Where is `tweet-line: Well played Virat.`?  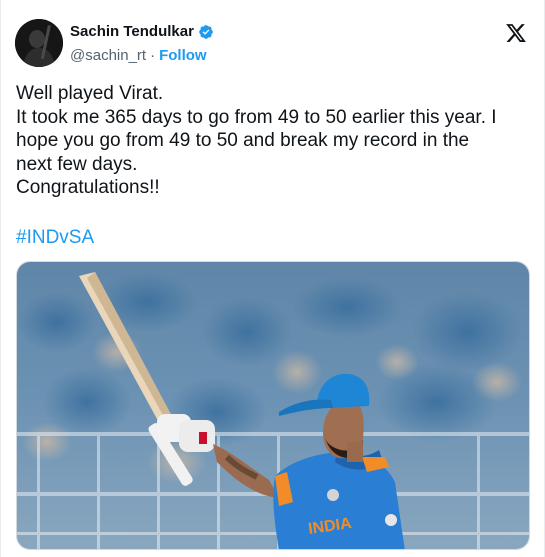
tweet-line: Well played Virat. is located at coordinates (90, 93).